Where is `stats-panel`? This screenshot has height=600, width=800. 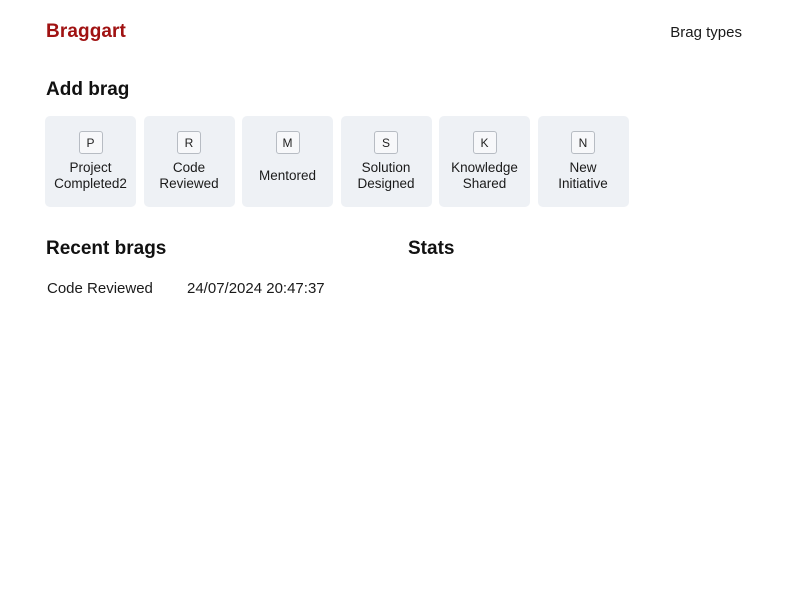
stats-panel is located at coordinates (578, 328).